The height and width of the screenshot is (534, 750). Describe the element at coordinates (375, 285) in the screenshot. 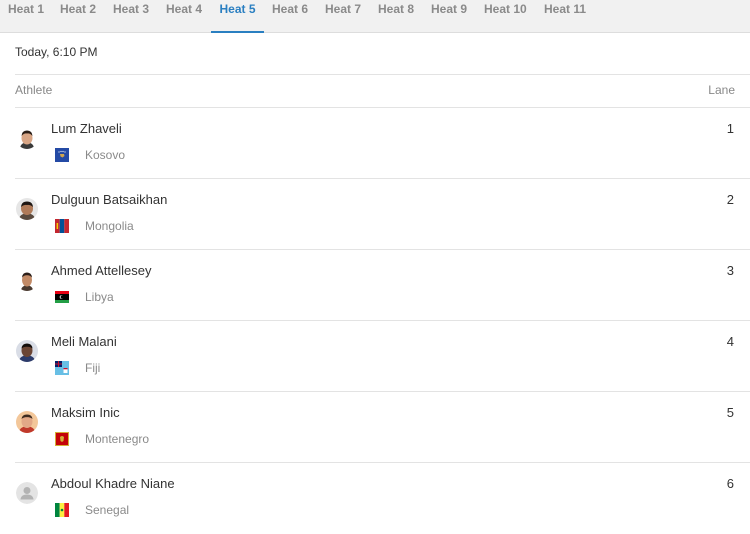

I see `athlete-row: Ahmed Attellesey Libya 3` at that location.